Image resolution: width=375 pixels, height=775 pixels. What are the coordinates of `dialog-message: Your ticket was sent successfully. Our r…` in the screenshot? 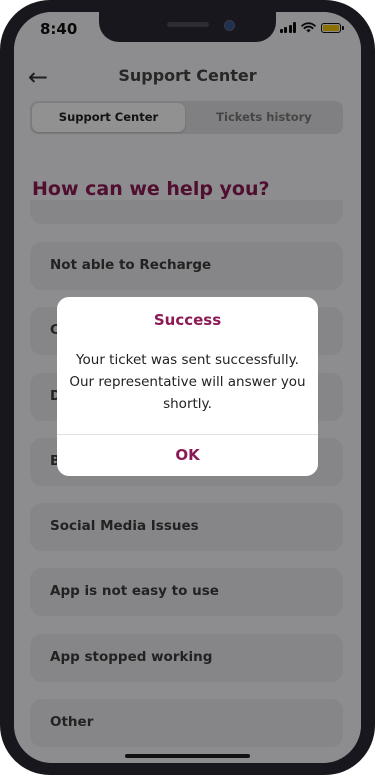 It's located at (187, 382).